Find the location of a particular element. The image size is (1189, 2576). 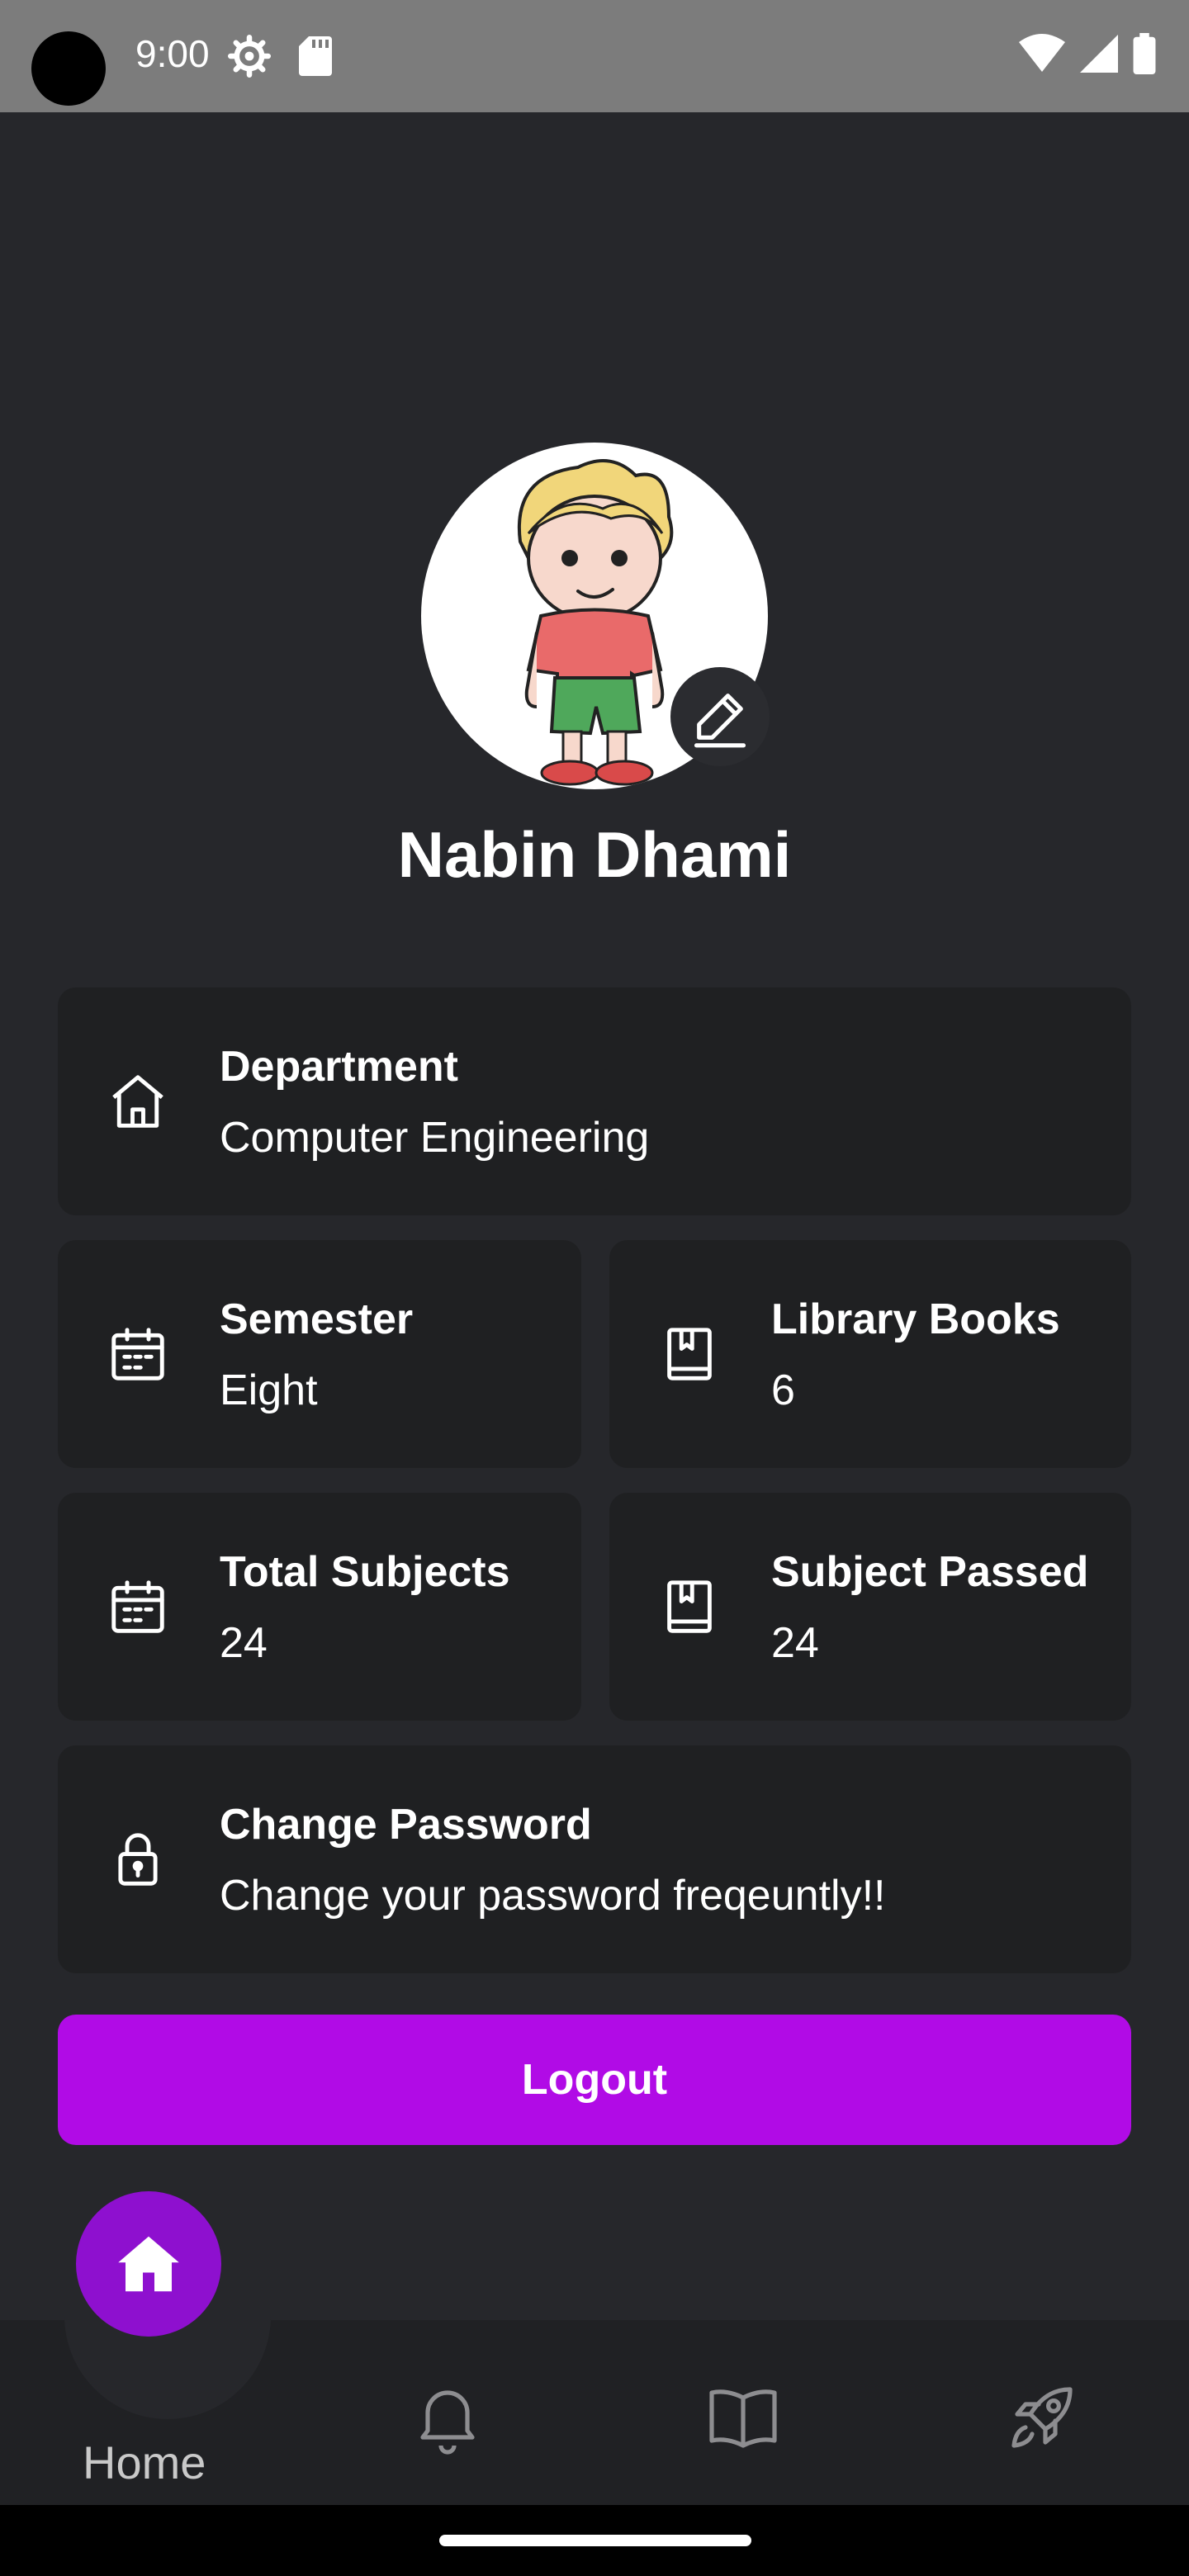

home-filled-icon is located at coordinates (148, 2264).